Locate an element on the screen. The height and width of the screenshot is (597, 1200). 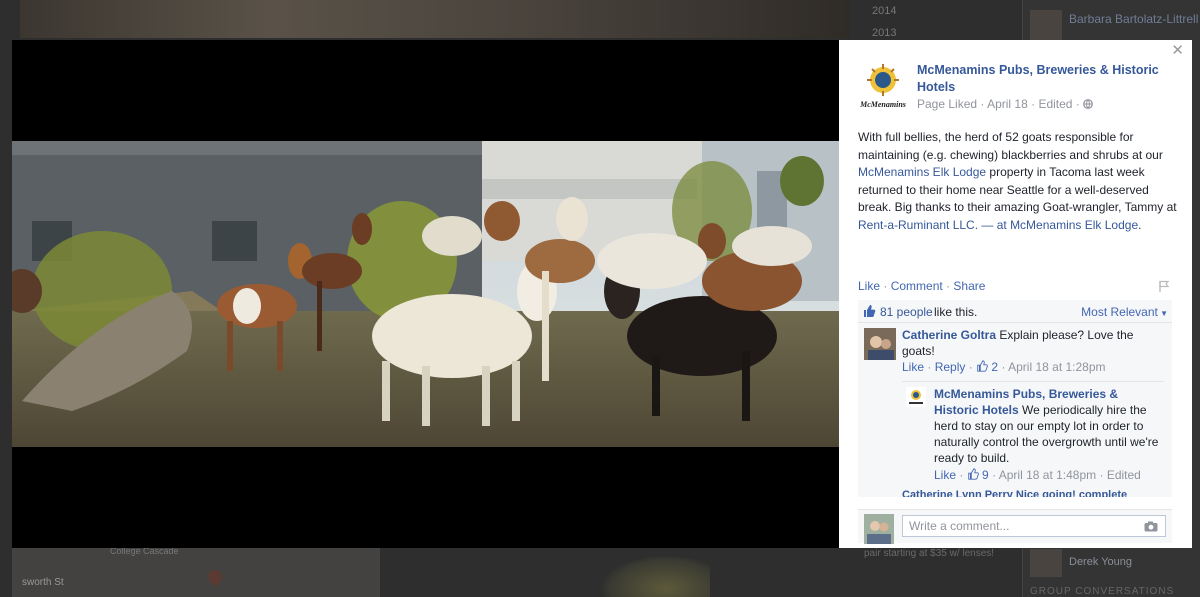
reply-edited-link: Edited is located at coordinates (1124, 475).